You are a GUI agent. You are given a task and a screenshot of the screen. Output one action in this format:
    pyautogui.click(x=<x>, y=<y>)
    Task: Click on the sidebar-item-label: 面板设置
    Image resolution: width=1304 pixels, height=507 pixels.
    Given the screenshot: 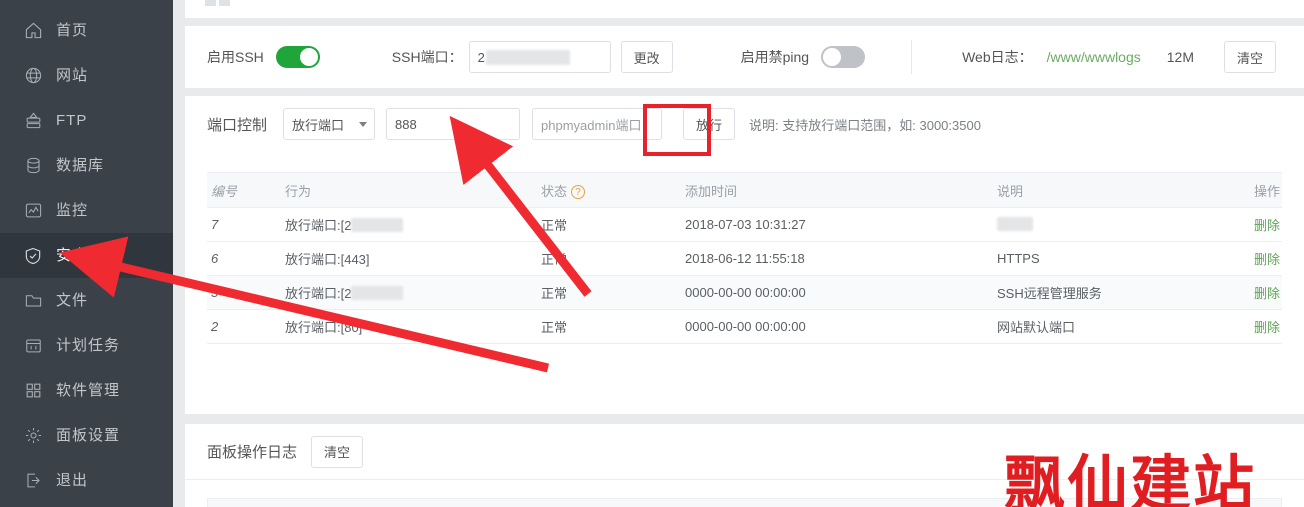 What is the action you would take?
    pyautogui.click(x=88, y=435)
    